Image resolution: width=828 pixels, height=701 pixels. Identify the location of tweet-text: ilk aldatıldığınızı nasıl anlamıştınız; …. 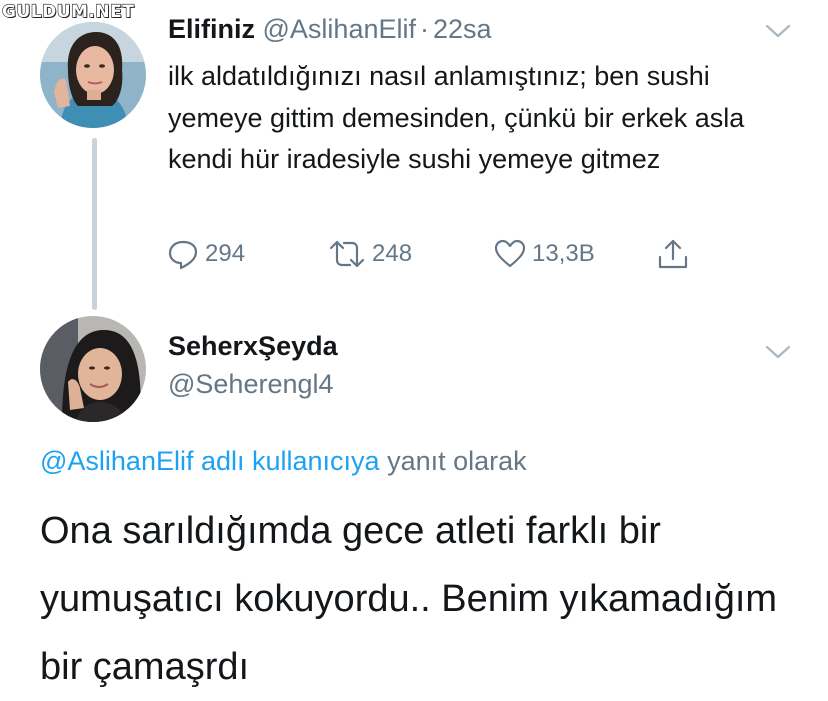
(456, 117).